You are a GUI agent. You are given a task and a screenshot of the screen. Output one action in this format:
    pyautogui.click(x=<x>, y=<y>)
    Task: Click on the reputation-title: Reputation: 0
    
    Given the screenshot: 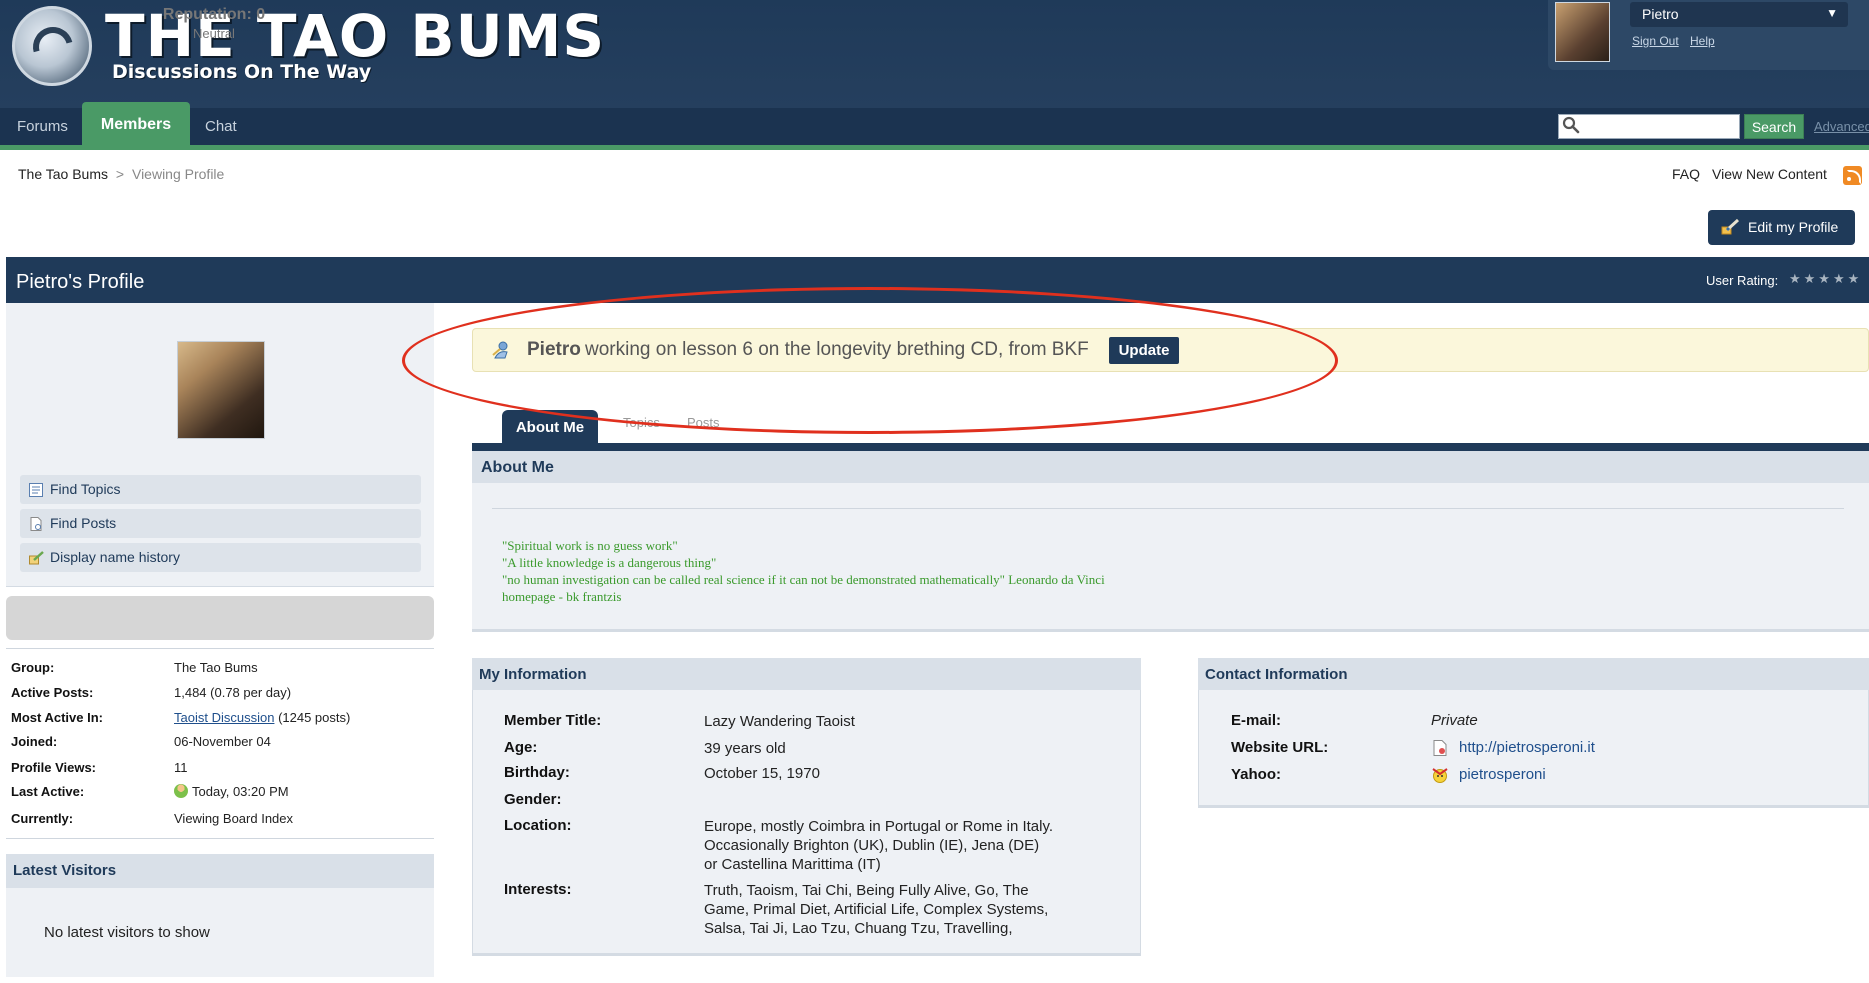 What is the action you would take?
    pyautogui.click(x=214, y=14)
    